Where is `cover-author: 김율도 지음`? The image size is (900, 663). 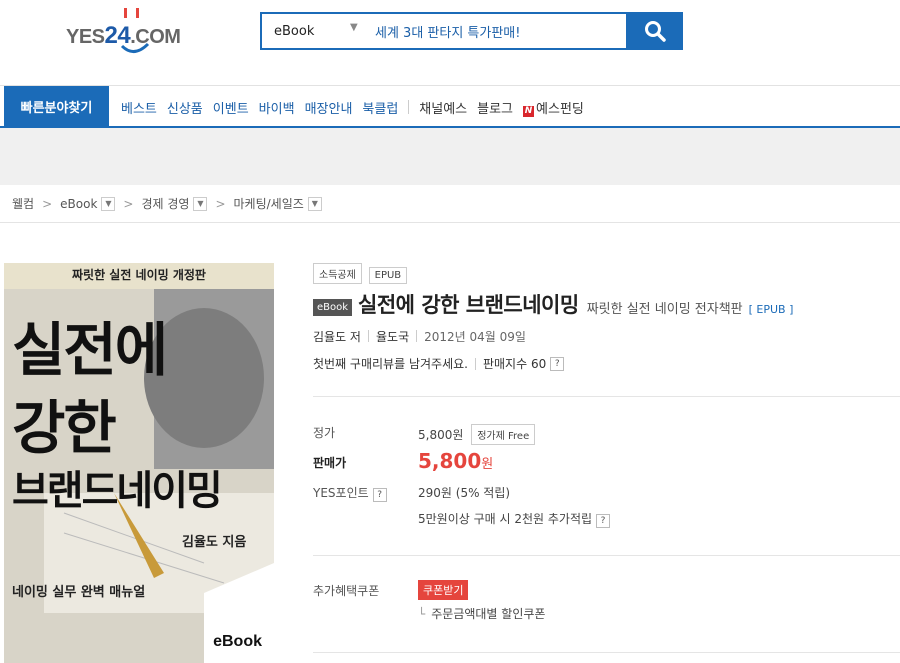 cover-author: 김율도 지음 is located at coordinates (214, 542).